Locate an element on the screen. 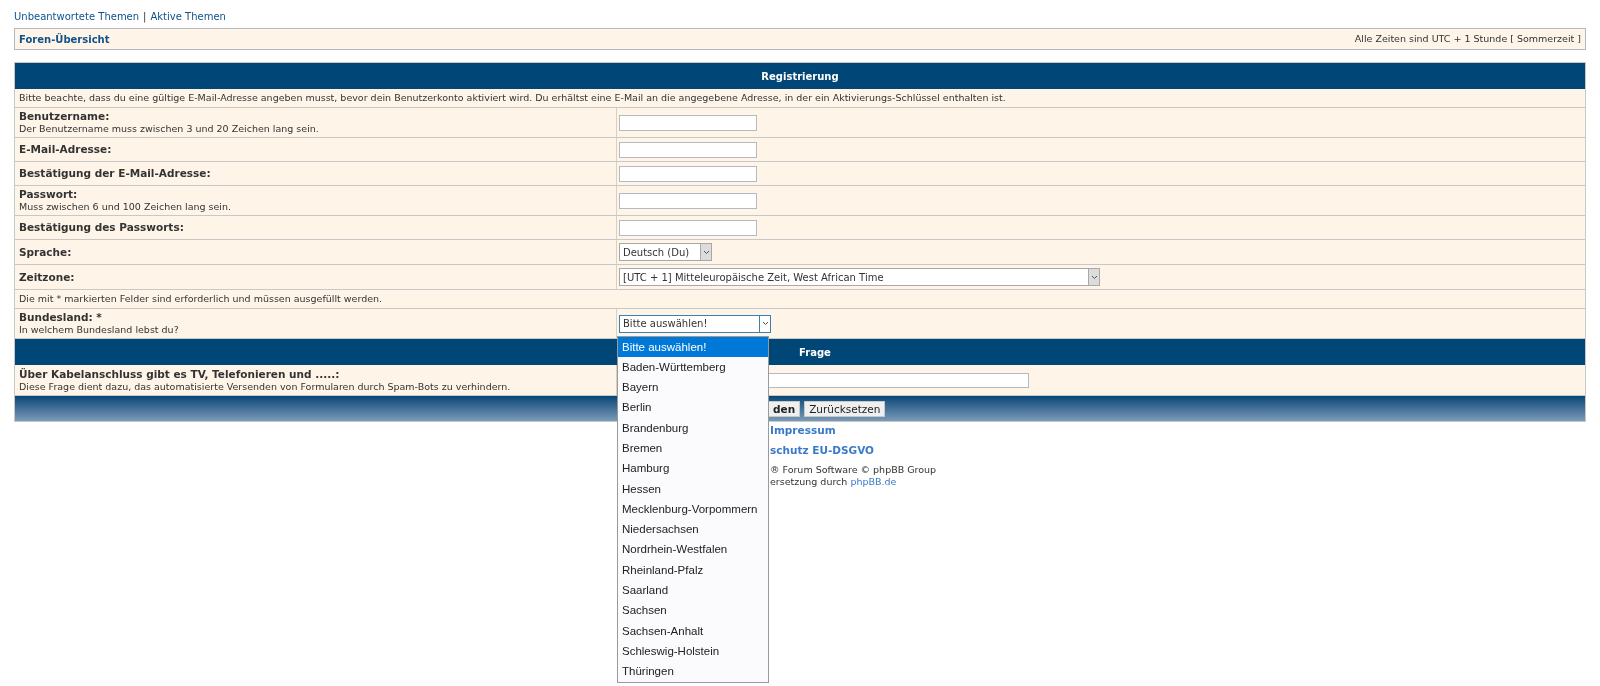  dropdown-option: Nordrhein-Westfalen is located at coordinates (693, 550).